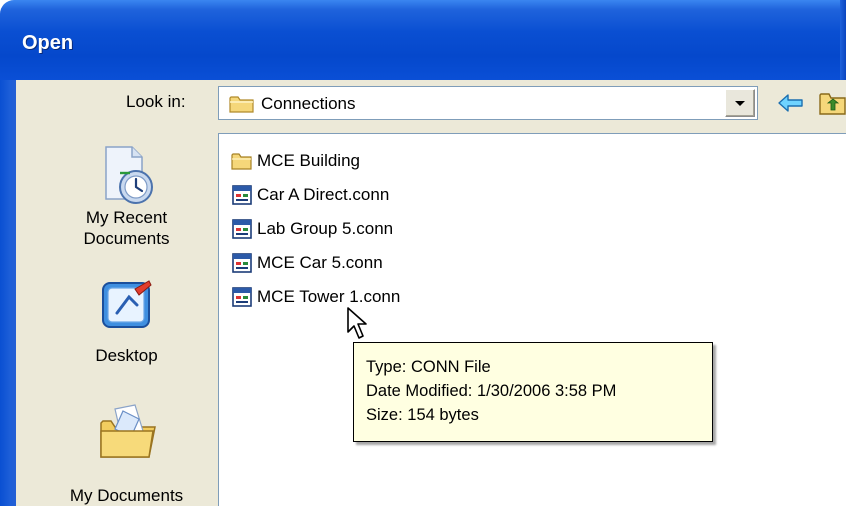 The height and width of the screenshot is (506, 846). What do you see at coordinates (491, 391) in the screenshot?
I see `tooltip-date-modified: Date Modified: 1/30/2006 3:58 PM` at bounding box center [491, 391].